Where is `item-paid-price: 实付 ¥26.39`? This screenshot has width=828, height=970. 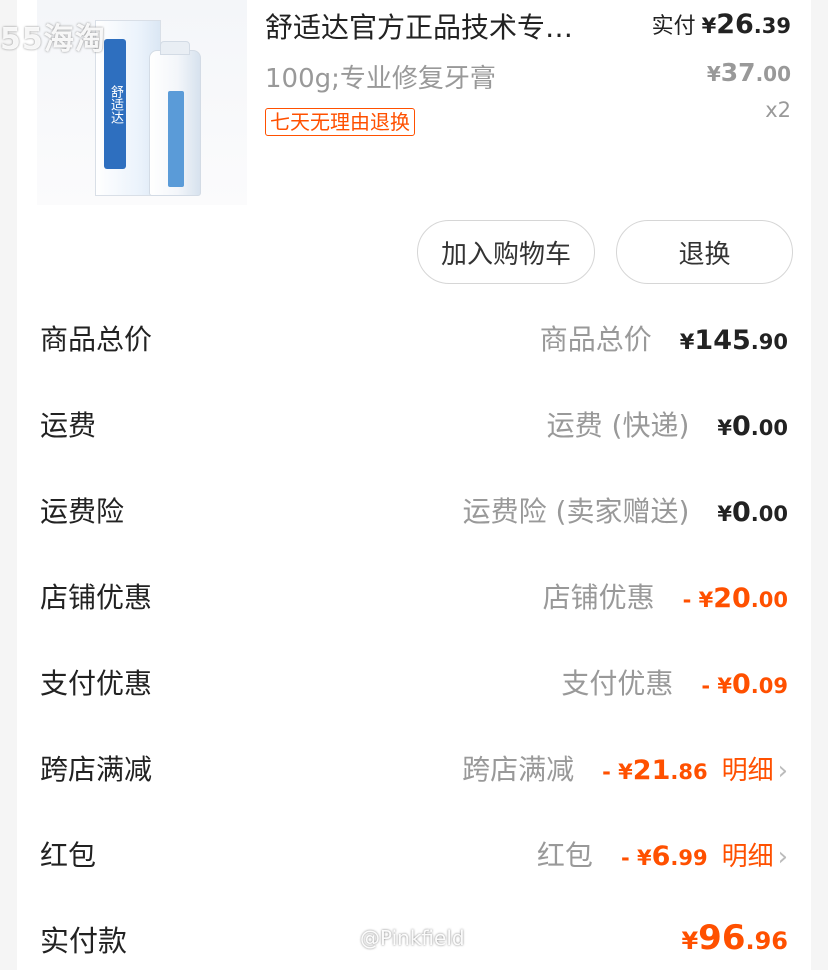
item-paid-price: 实付 ¥26.39 is located at coordinates (721, 24).